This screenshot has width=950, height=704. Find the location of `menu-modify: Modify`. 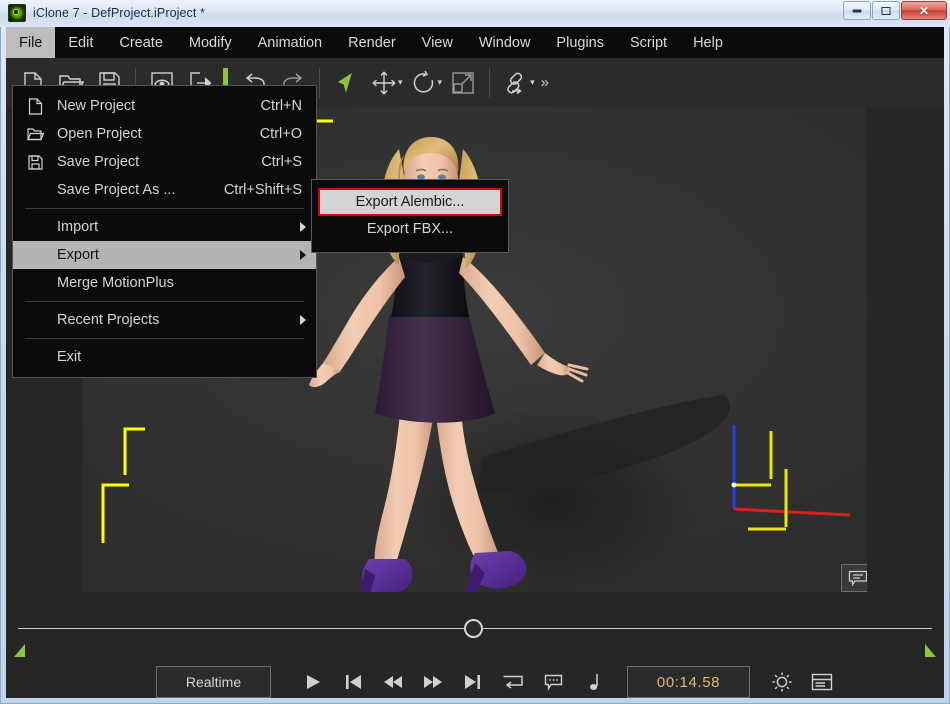

menu-modify: Modify is located at coordinates (210, 42).